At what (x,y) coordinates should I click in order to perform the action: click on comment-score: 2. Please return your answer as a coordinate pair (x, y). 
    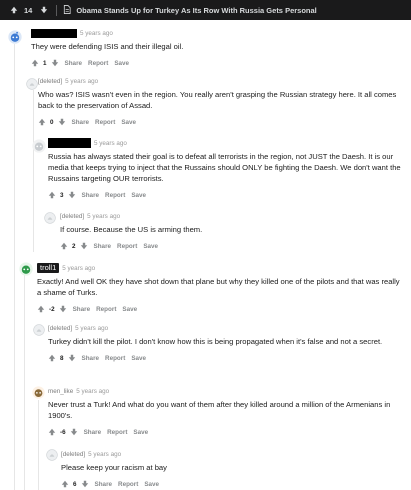
    Looking at the image, I should click on (74, 246).